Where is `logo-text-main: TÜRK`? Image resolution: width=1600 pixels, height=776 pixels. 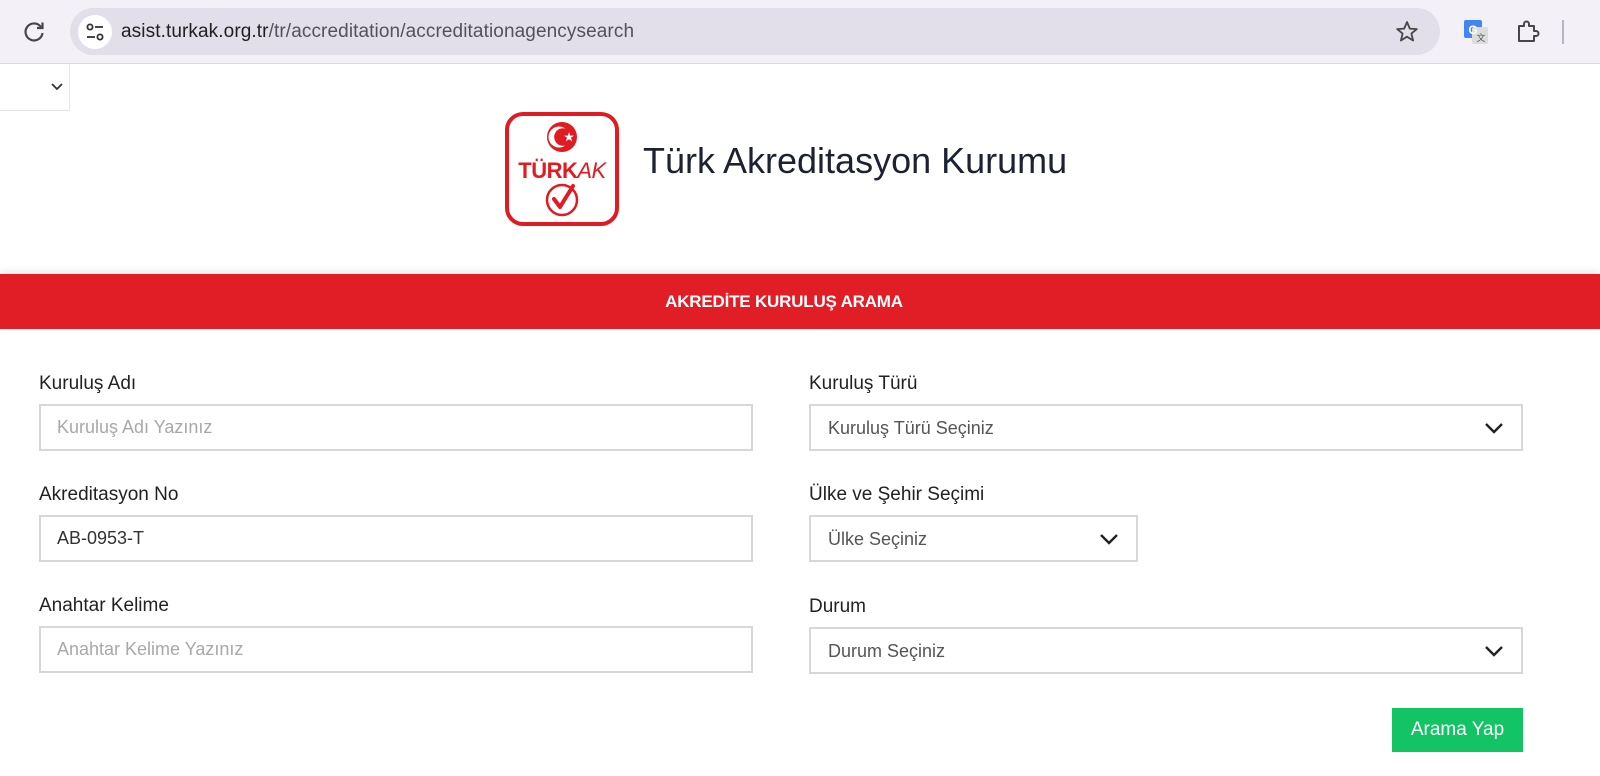
logo-text-main: TÜRK is located at coordinates (548, 170).